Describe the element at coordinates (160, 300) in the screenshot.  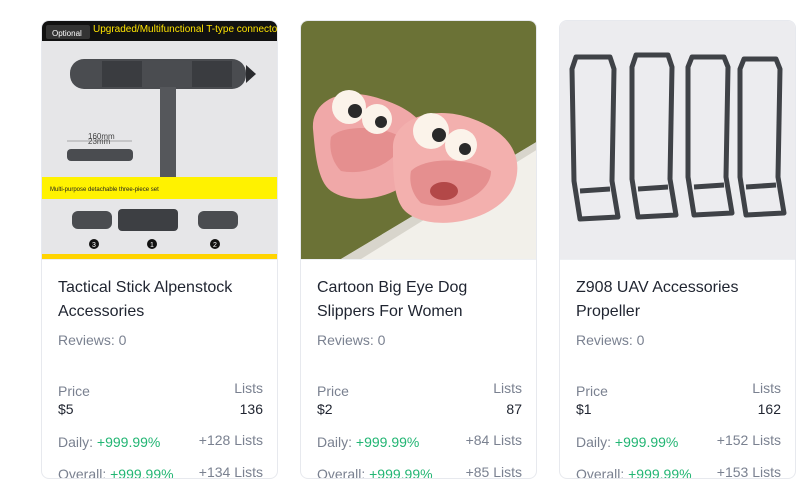
I see `product-title: Tactical Stick Alpenstock Accessories` at that location.